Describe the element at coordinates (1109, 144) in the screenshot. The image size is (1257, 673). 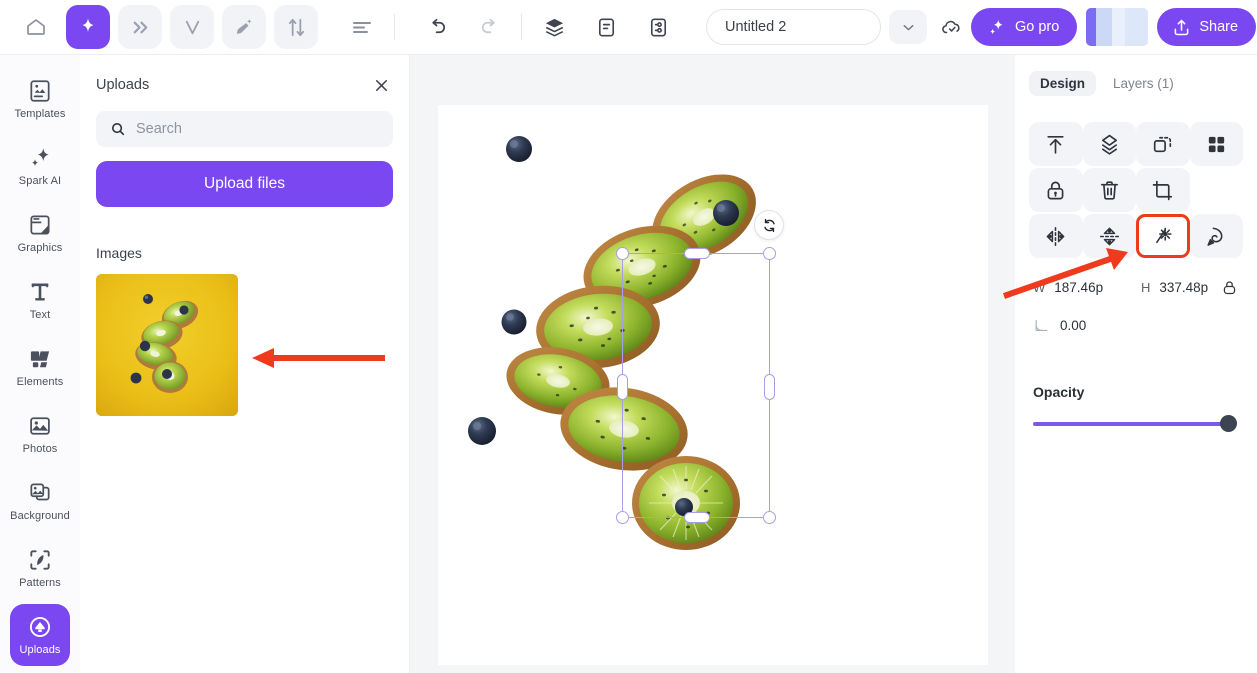
I see `bring-forward-button` at that location.